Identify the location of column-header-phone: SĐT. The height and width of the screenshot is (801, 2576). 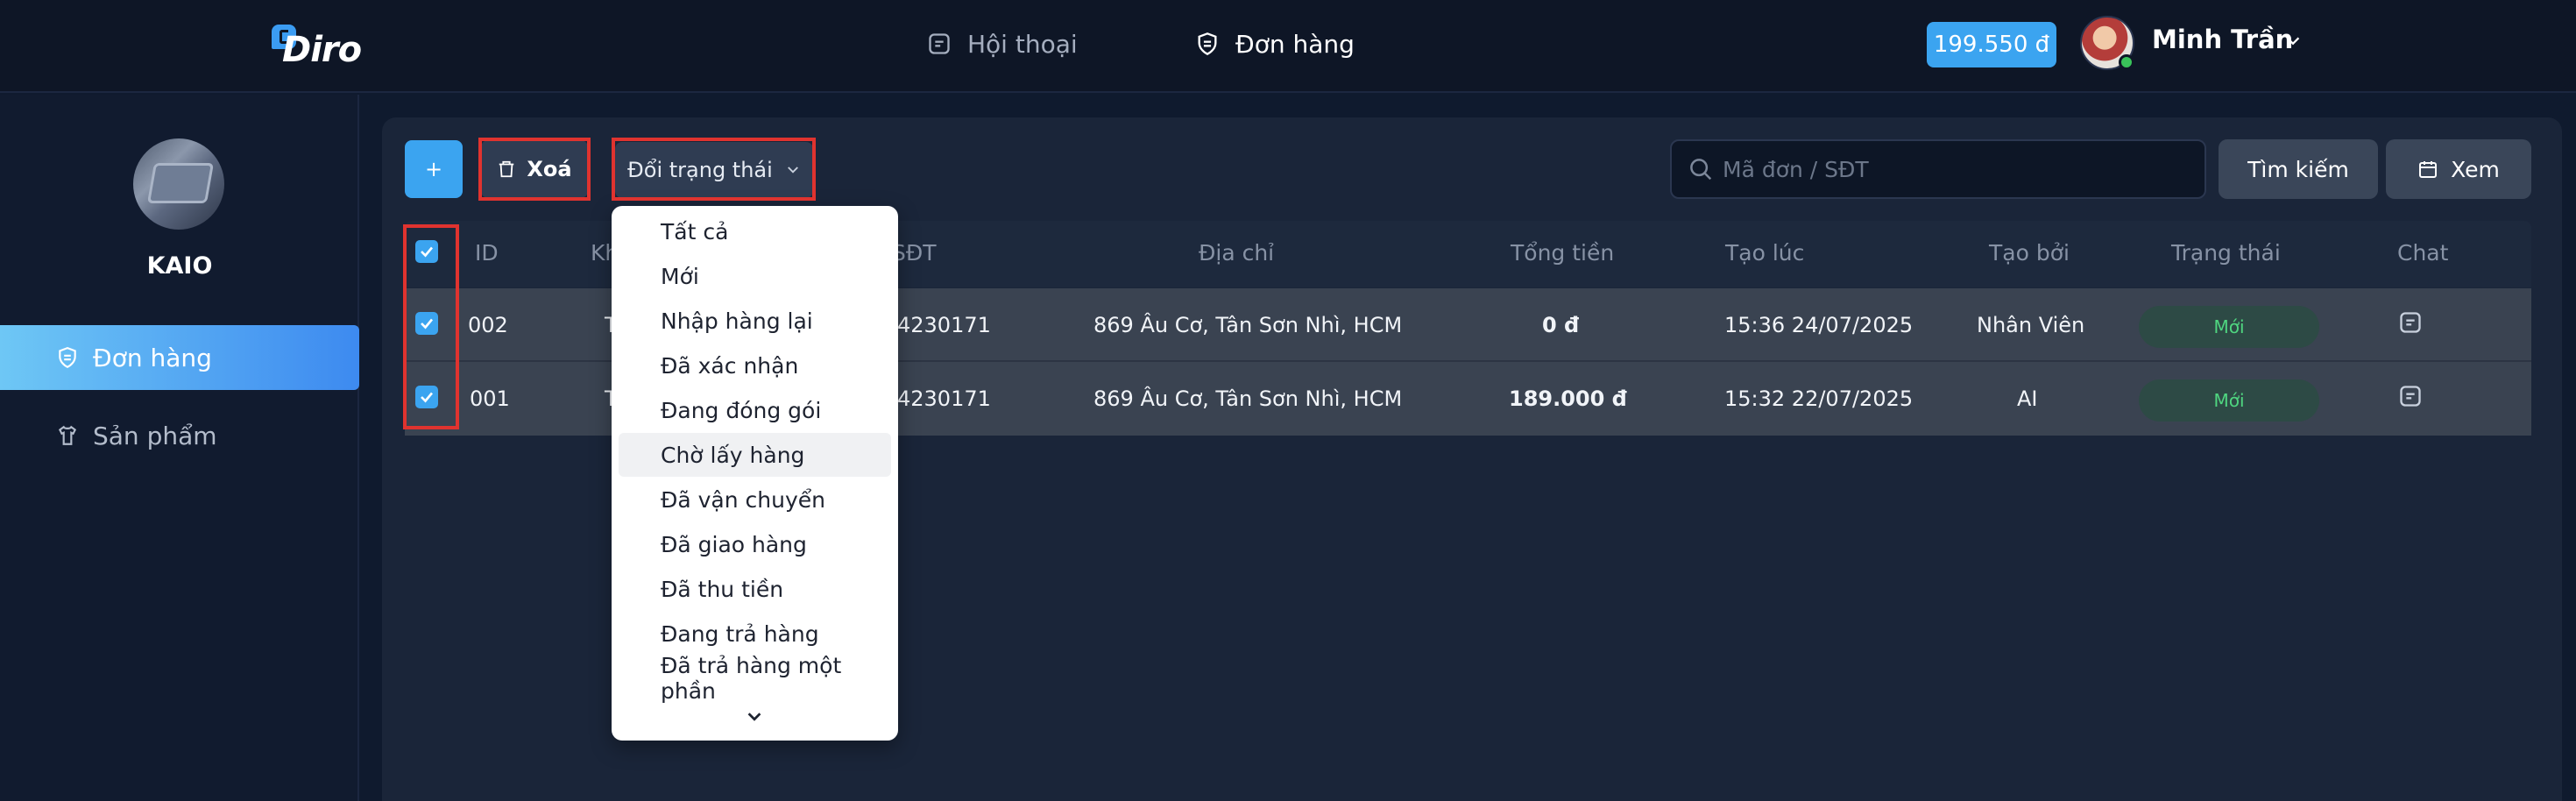
(914, 253).